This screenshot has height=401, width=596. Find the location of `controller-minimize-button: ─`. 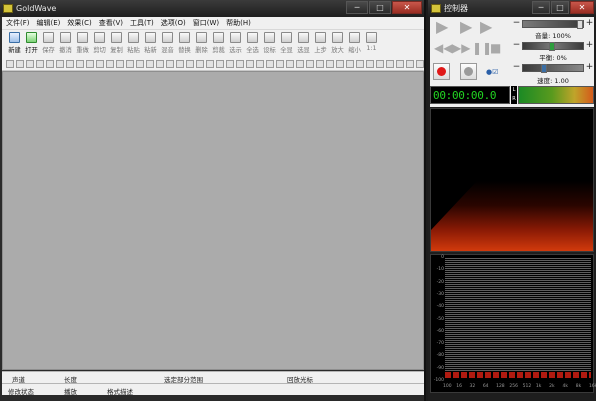

controller-minimize-button: ─ is located at coordinates (541, 7).